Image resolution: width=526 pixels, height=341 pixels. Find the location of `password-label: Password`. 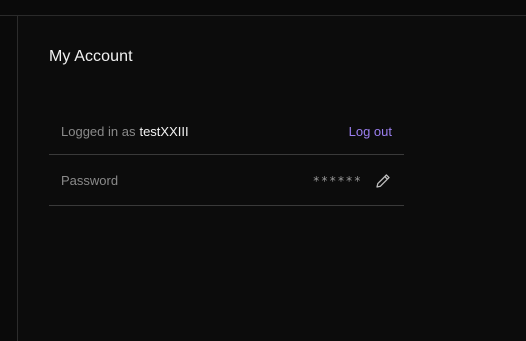

password-label: Password is located at coordinates (90, 180).